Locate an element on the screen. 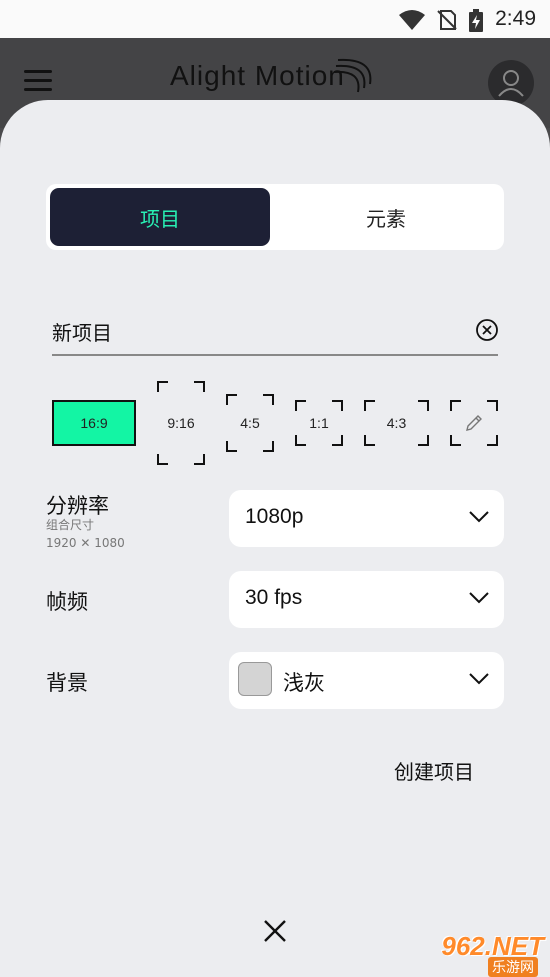 The width and height of the screenshot is (550, 977). ratio-label: 4:3 is located at coordinates (396, 423).